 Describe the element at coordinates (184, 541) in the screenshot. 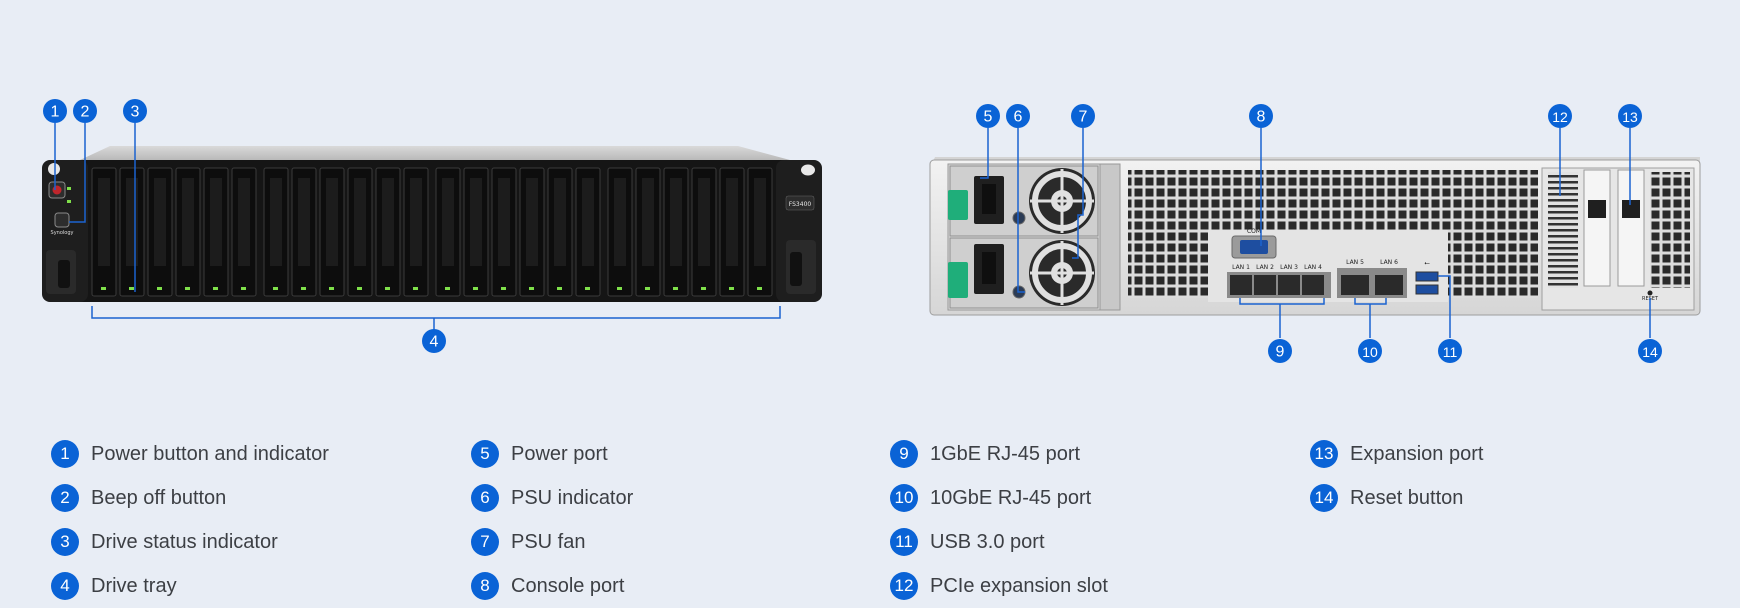

I see `legend-label: Drive status indicator` at that location.